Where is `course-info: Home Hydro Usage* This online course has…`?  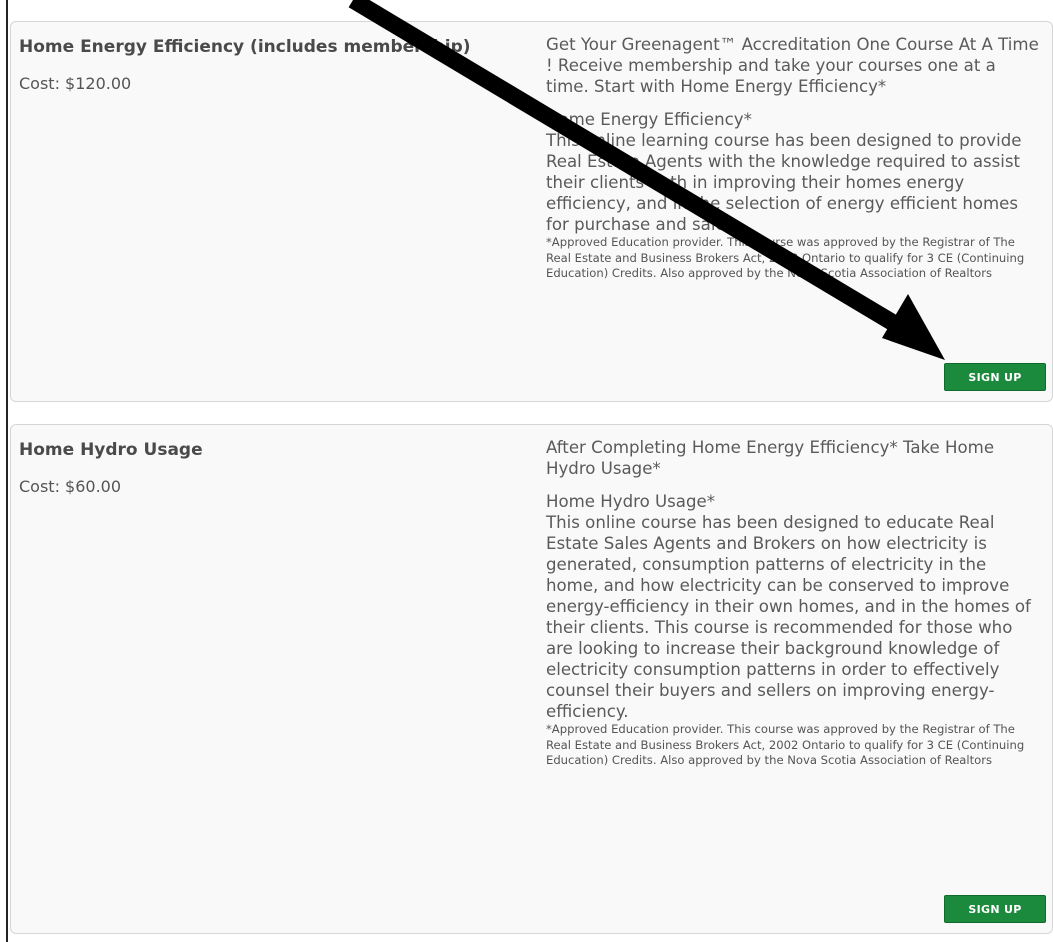
course-info: Home Hydro Usage* This online course has… is located at coordinates (793, 630).